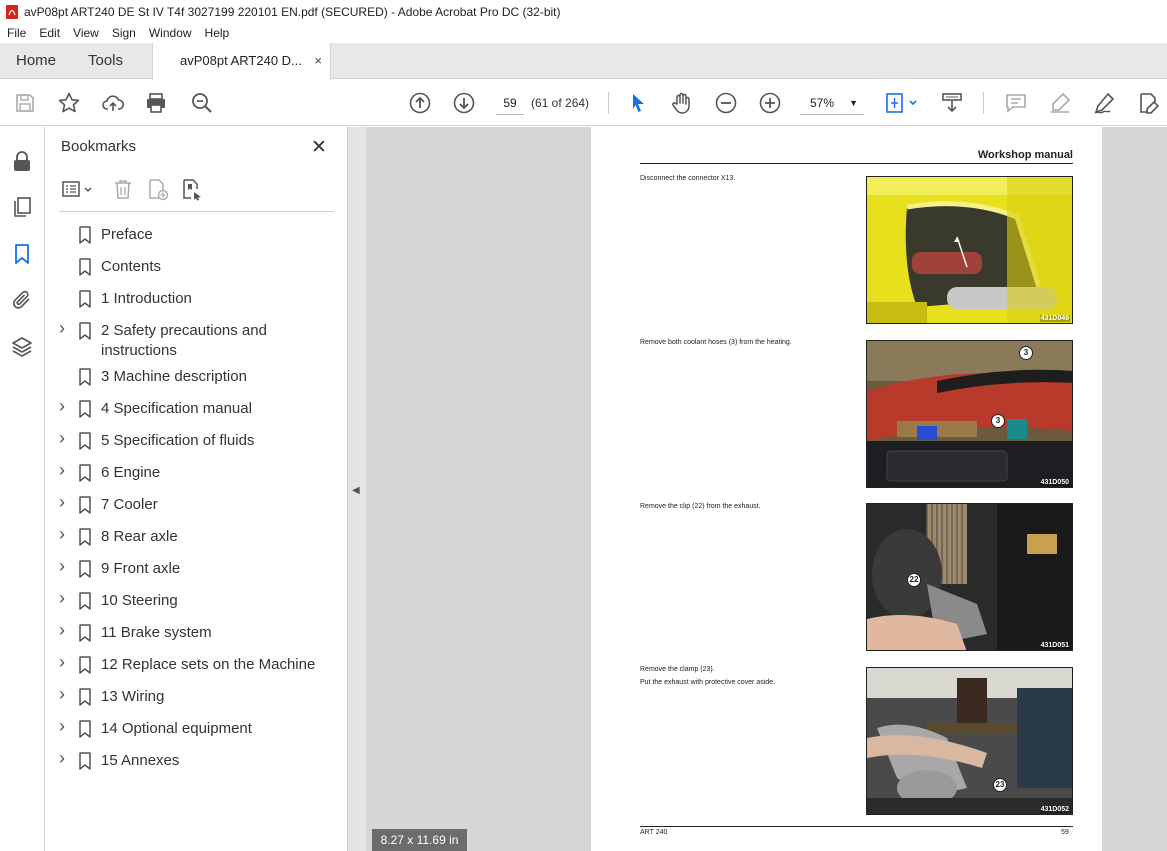 The image size is (1167, 851). I want to click on select-cursor-icon, so click(638, 103).